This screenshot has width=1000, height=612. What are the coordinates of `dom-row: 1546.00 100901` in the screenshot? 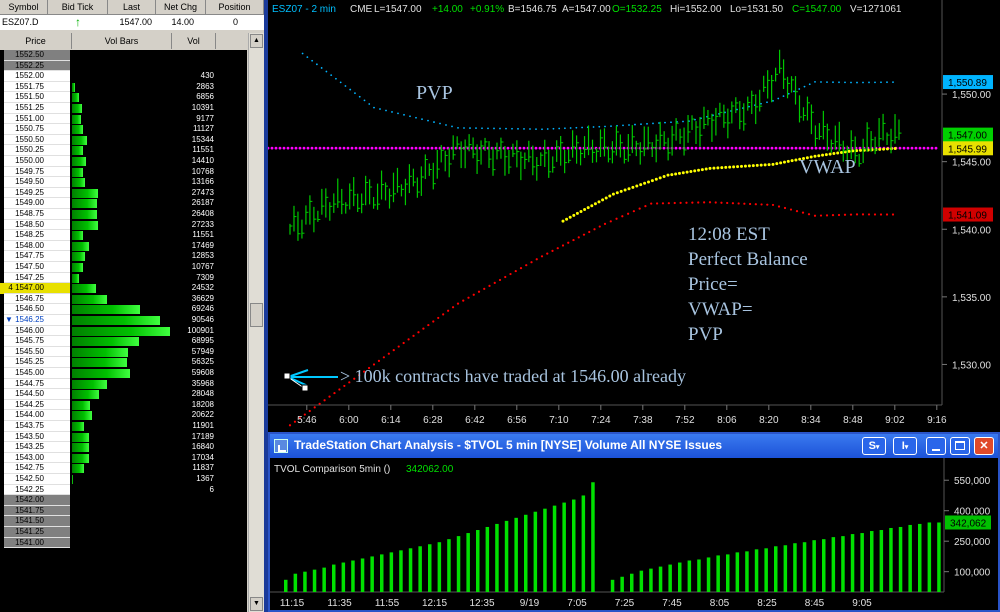 It's located at (123, 331).